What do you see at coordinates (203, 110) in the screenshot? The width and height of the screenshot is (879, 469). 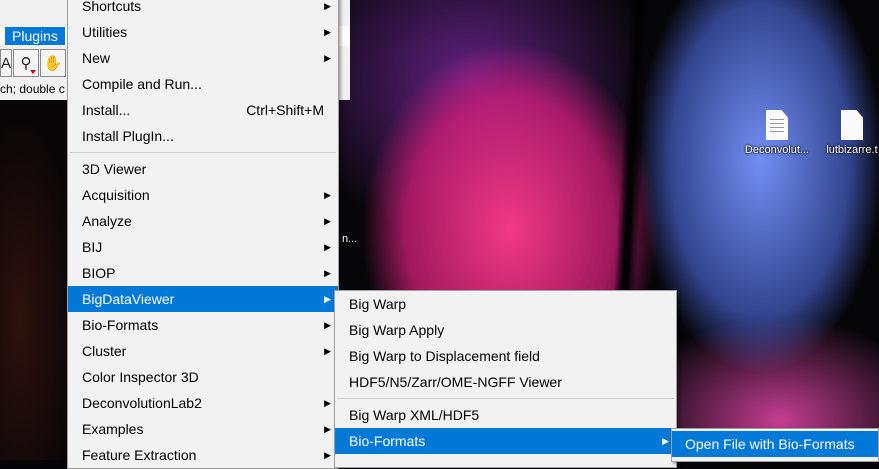 I see `menu-item-install: Install... Ctrl+Shift+M` at bounding box center [203, 110].